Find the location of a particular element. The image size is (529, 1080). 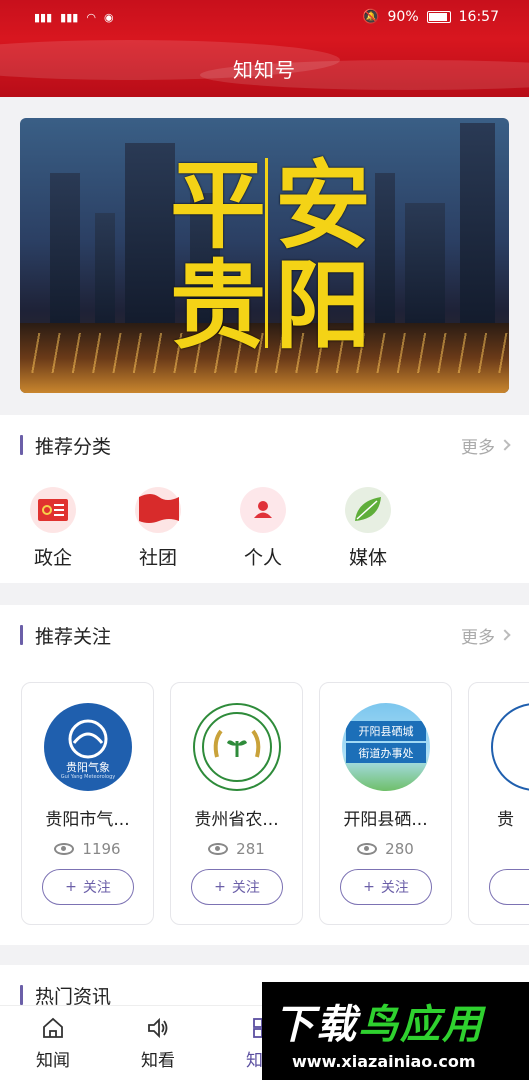

category-item-personal: 个人 is located at coordinates (263, 528).